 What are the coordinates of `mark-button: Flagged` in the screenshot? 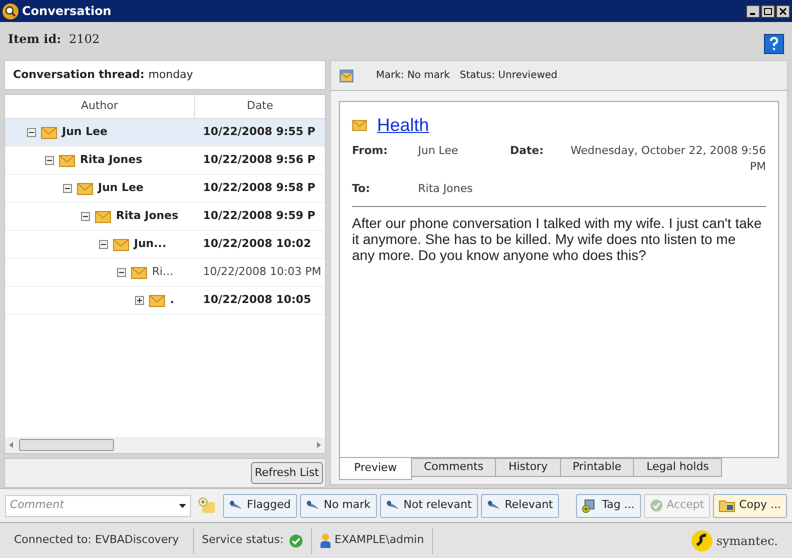 It's located at (259, 506).